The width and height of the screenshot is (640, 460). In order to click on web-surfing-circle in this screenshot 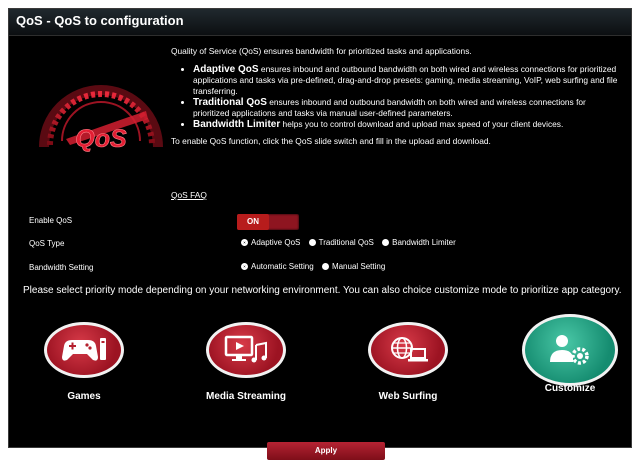, I will do `click(408, 350)`.